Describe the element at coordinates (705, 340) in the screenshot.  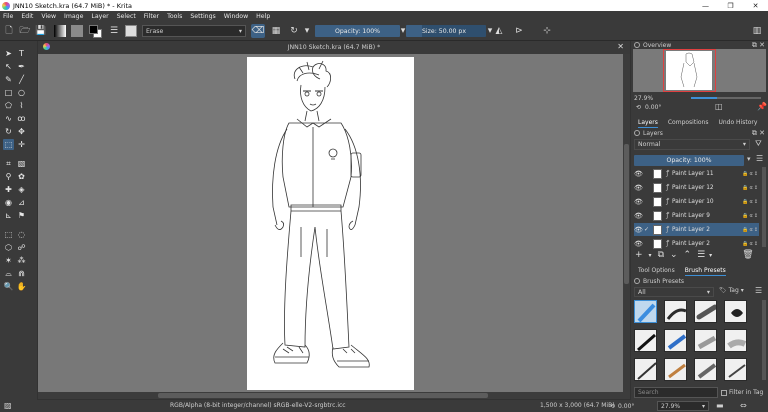
I see `brush-preset-soft` at that location.